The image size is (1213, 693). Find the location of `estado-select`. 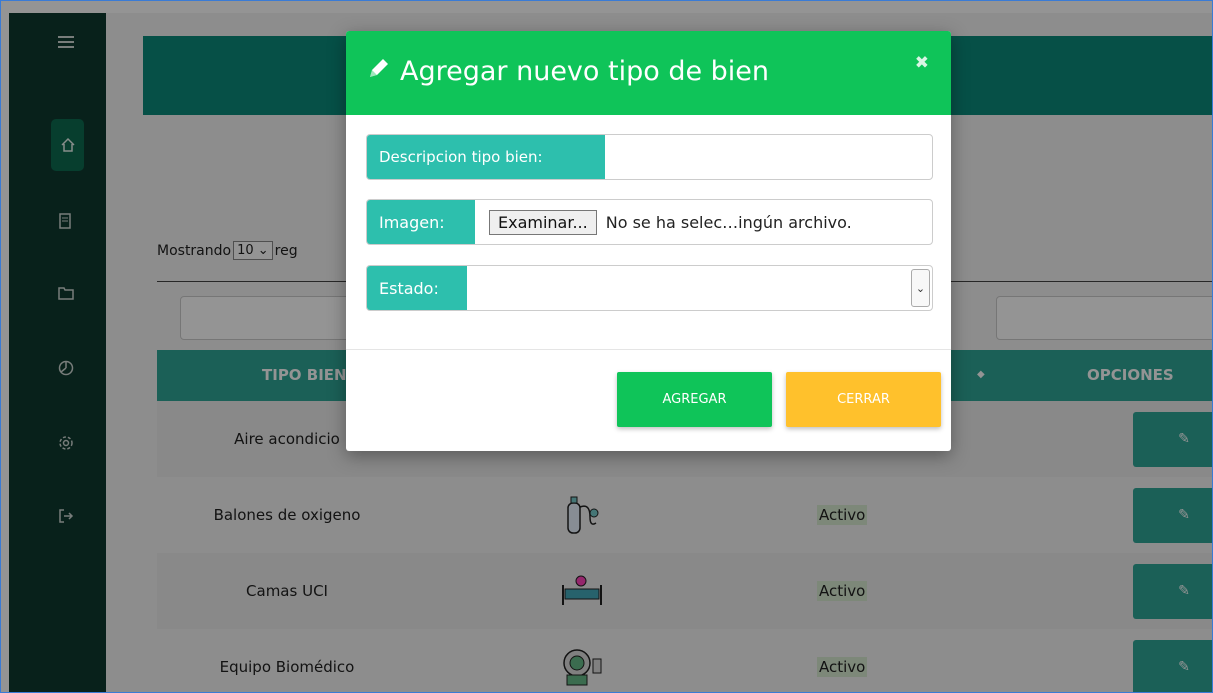

estado-select is located at coordinates (699, 288).